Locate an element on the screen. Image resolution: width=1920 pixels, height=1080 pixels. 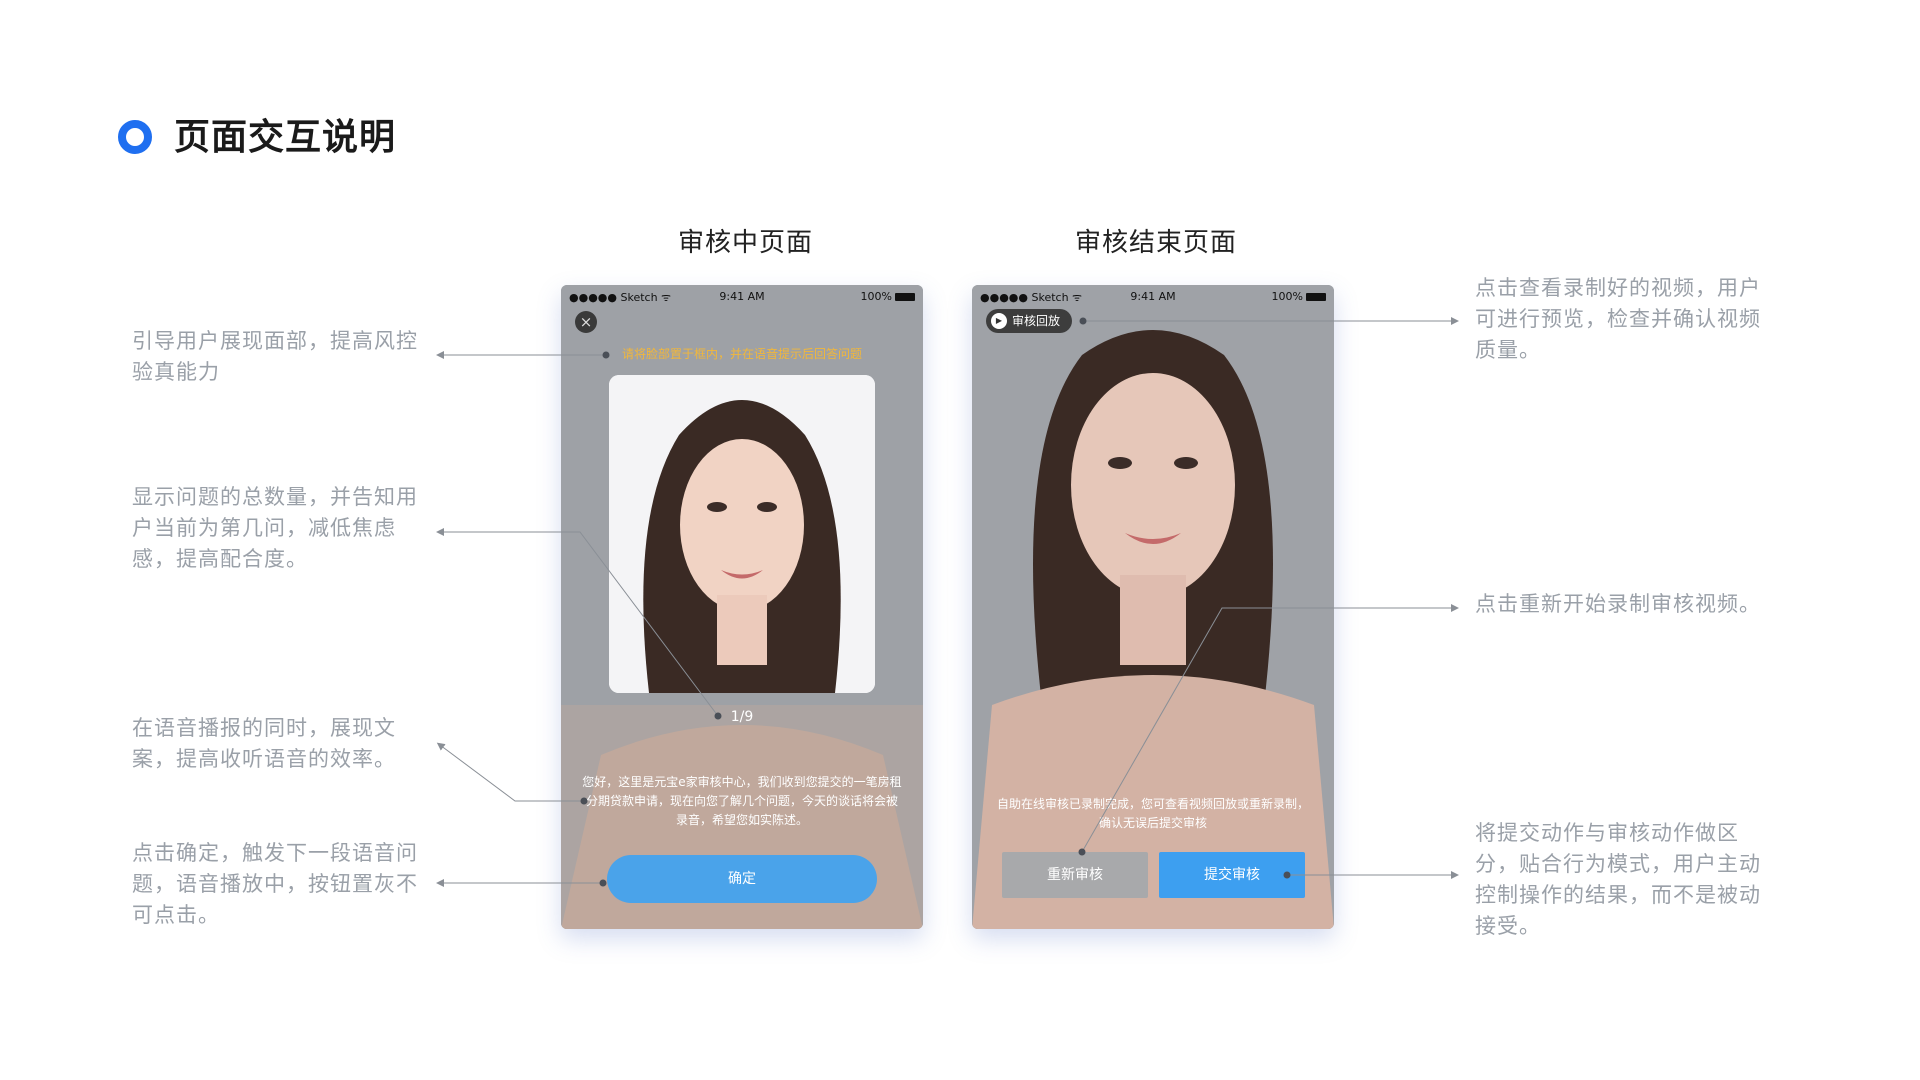
recording-complete-text: 自助在线审核已录制完成，您可查看视频回放或重新录制，确认无误后提交审核 is located at coordinates (1152, 813).